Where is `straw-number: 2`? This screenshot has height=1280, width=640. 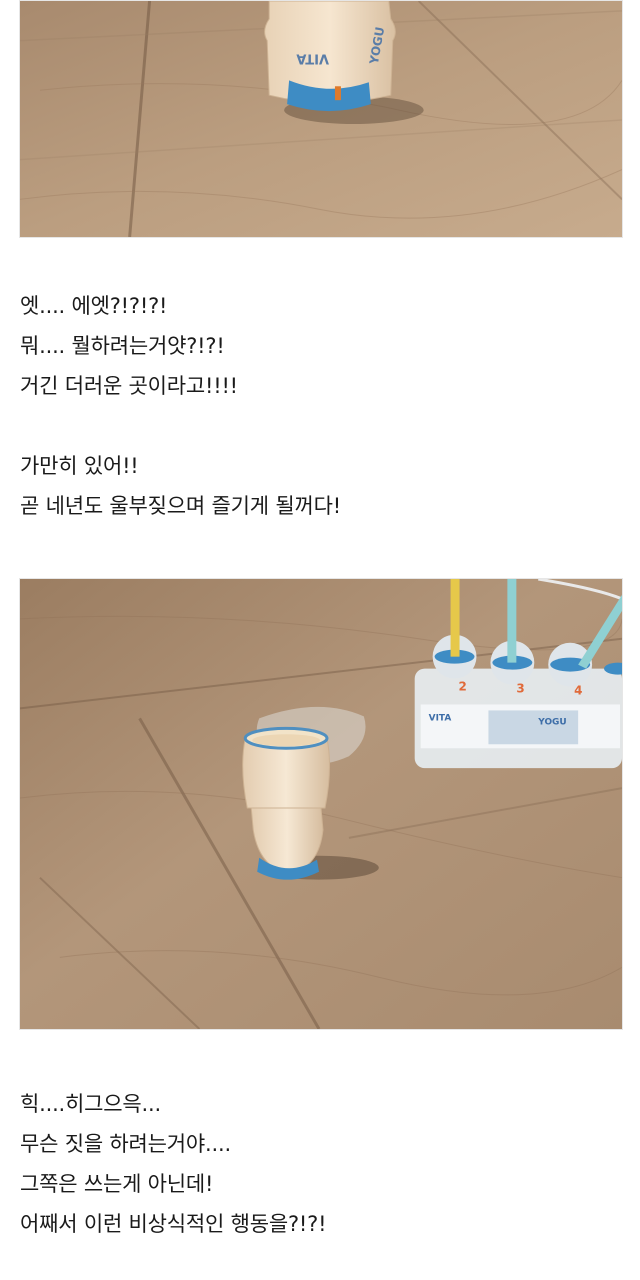
straw-number: 2 is located at coordinates (463, 687).